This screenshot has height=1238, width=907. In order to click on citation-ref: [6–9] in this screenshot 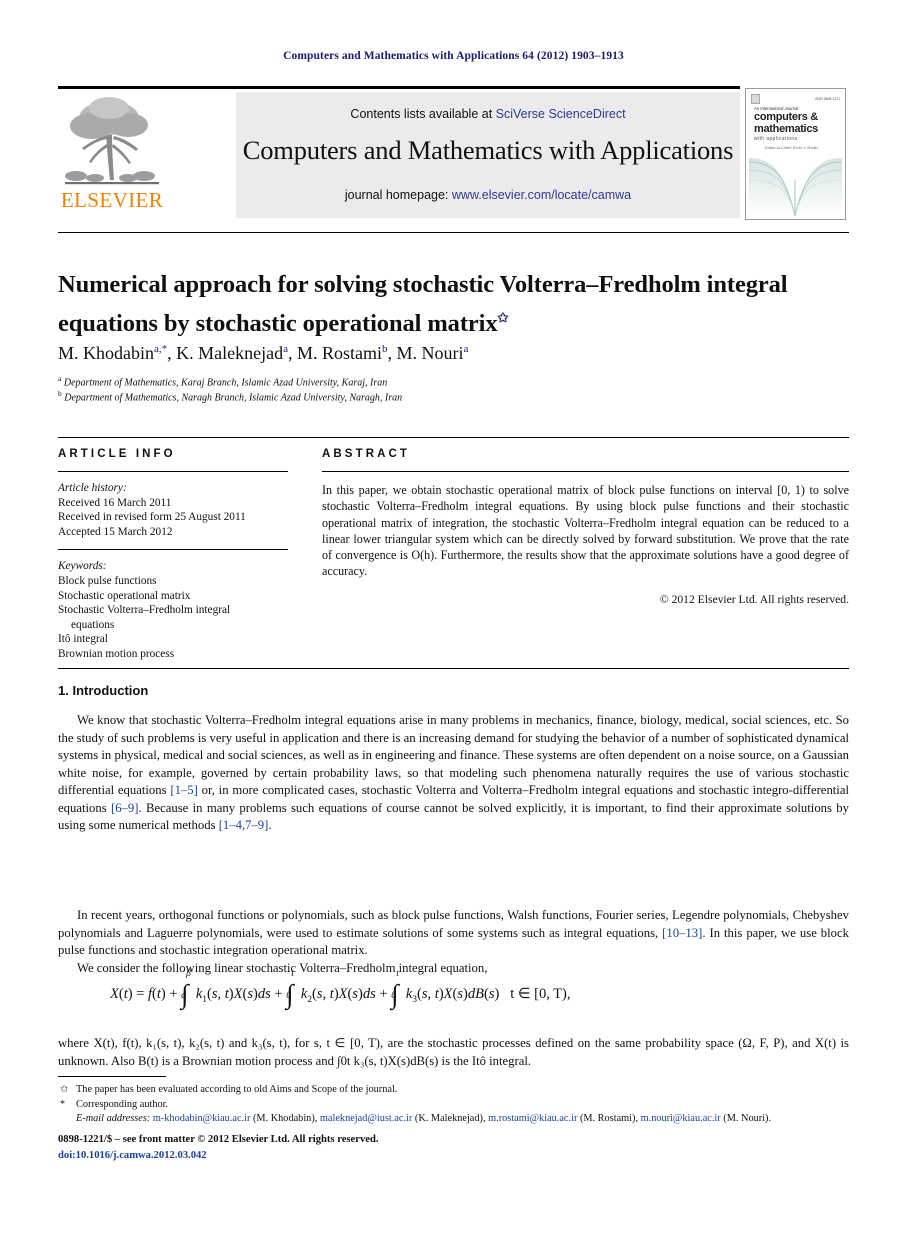, I will do `click(124, 808)`.